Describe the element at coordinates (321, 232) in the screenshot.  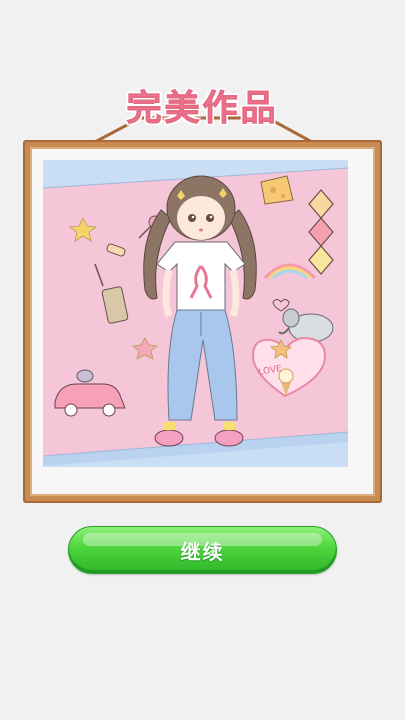
I see `diamond-tiles-icon` at that location.